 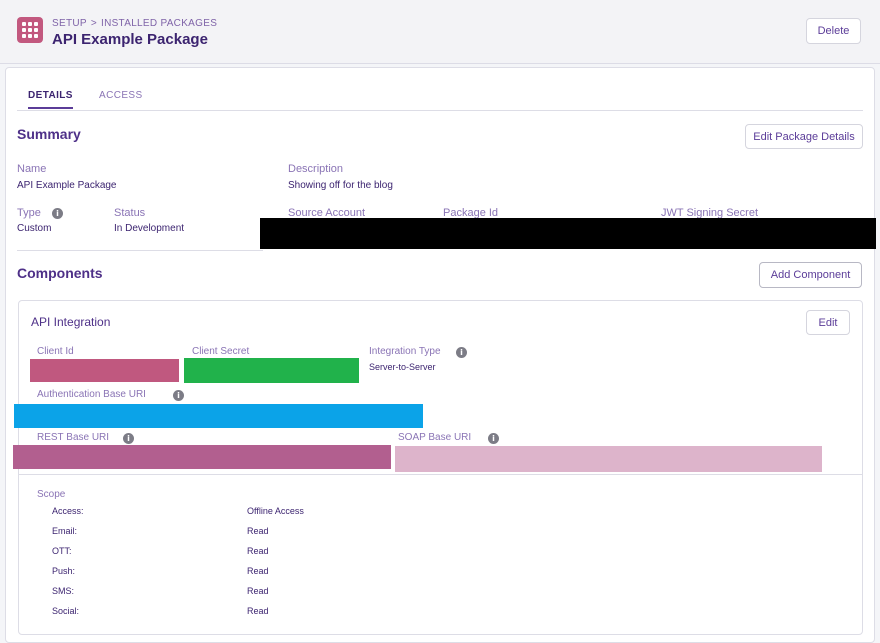 I want to click on summary-divider, so click(x=140, y=250).